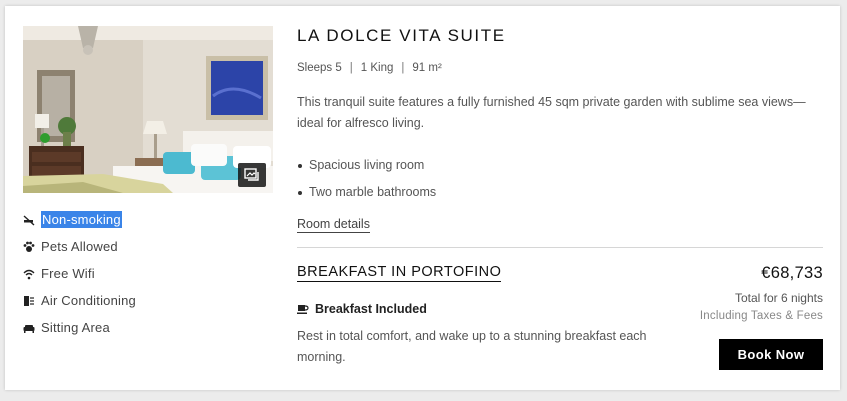 The image size is (847, 401). Describe the element at coordinates (771, 354) in the screenshot. I see `book-now-button: Book Now` at that location.